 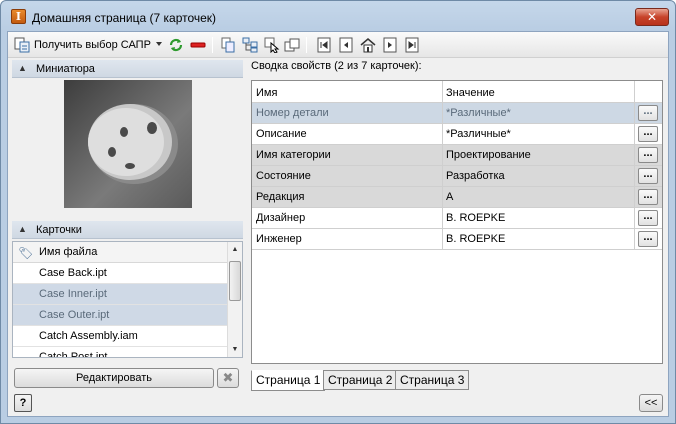 I want to click on card-row: Case Inner.ipt, so click(x=120, y=294).